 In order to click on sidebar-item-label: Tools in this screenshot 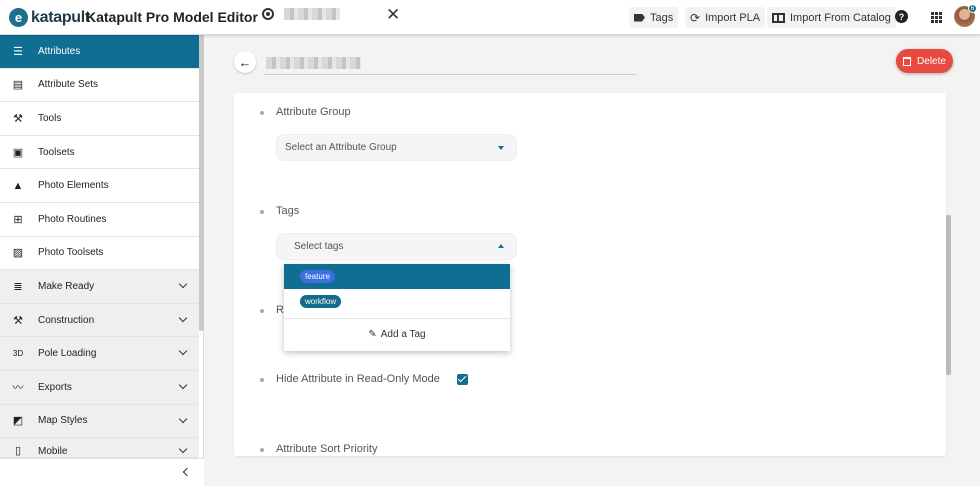, I will do `click(50, 118)`.